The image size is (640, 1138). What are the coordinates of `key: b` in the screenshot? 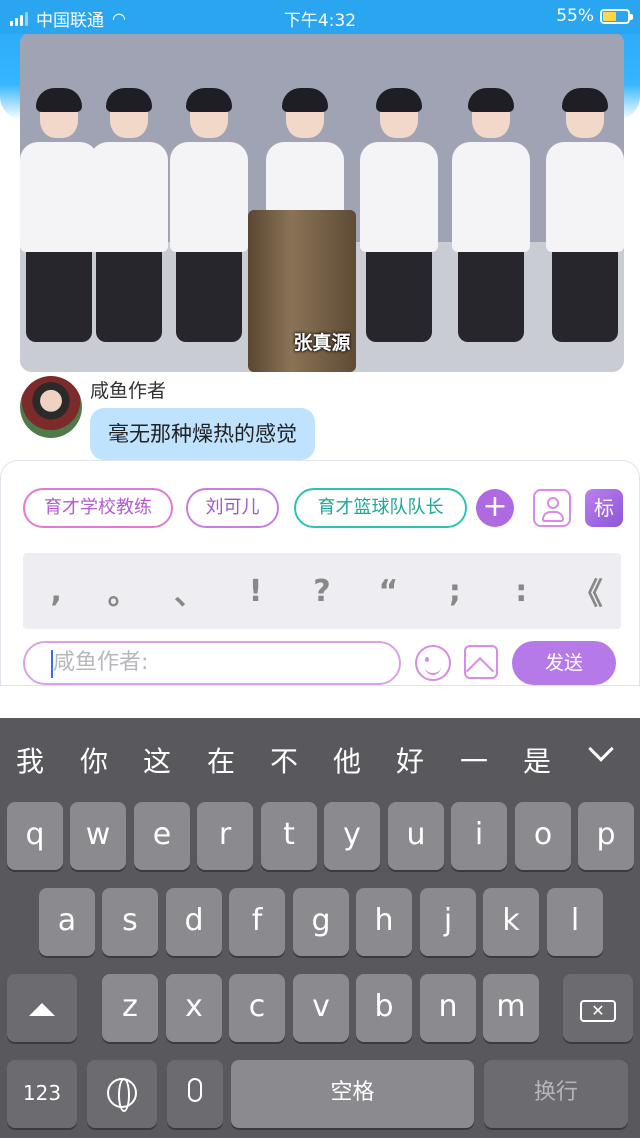 It's located at (384, 1008).